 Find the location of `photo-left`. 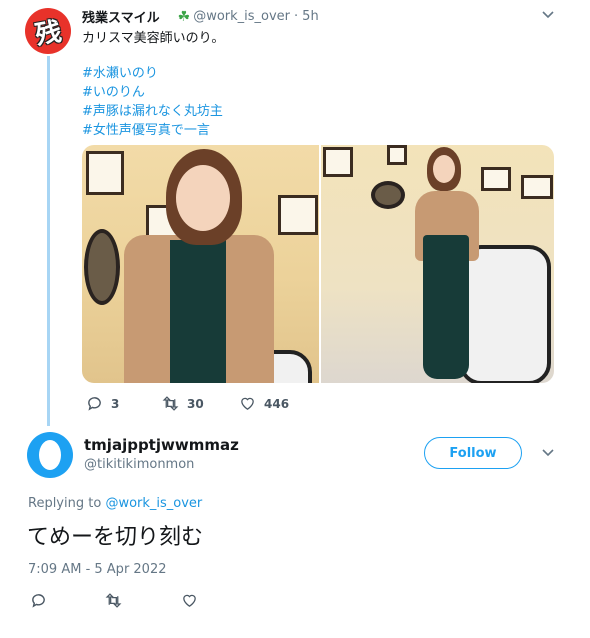

photo-left is located at coordinates (200, 264).